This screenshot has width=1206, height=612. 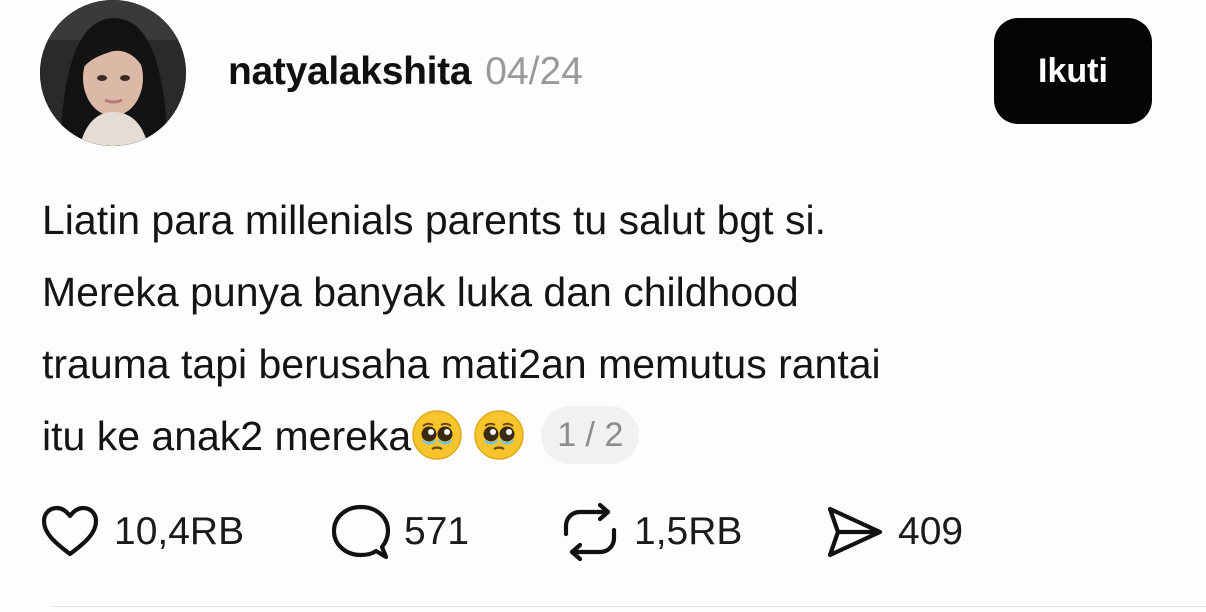 What do you see at coordinates (629, 606) in the screenshot?
I see `divider` at bounding box center [629, 606].